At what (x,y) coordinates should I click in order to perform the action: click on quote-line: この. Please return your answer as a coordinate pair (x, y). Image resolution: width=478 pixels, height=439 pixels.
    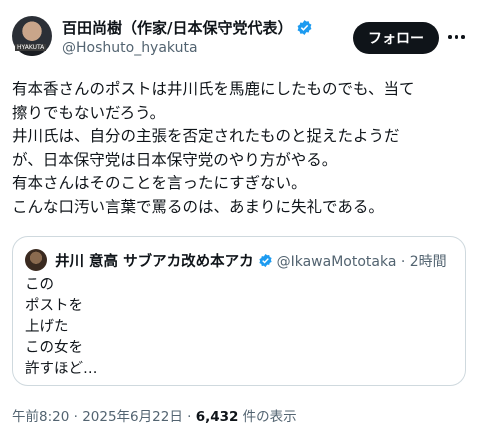
    Looking at the image, I should click on (39, 285).